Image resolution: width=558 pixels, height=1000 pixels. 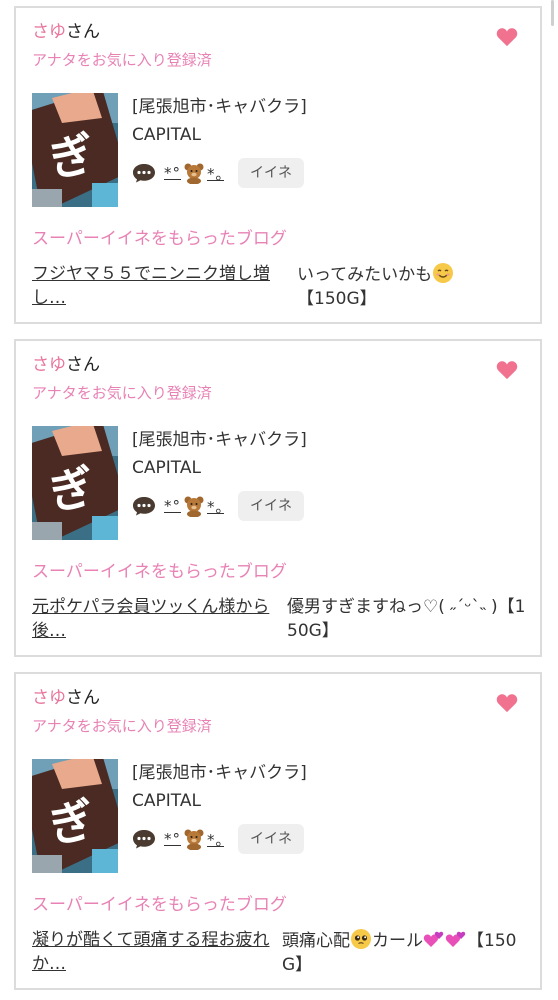 What do you see at coordinates (412, 286) in the screenshot?
I see `blog-comment: いってみたいかも 【150G】` at bounding box center [412, 286].